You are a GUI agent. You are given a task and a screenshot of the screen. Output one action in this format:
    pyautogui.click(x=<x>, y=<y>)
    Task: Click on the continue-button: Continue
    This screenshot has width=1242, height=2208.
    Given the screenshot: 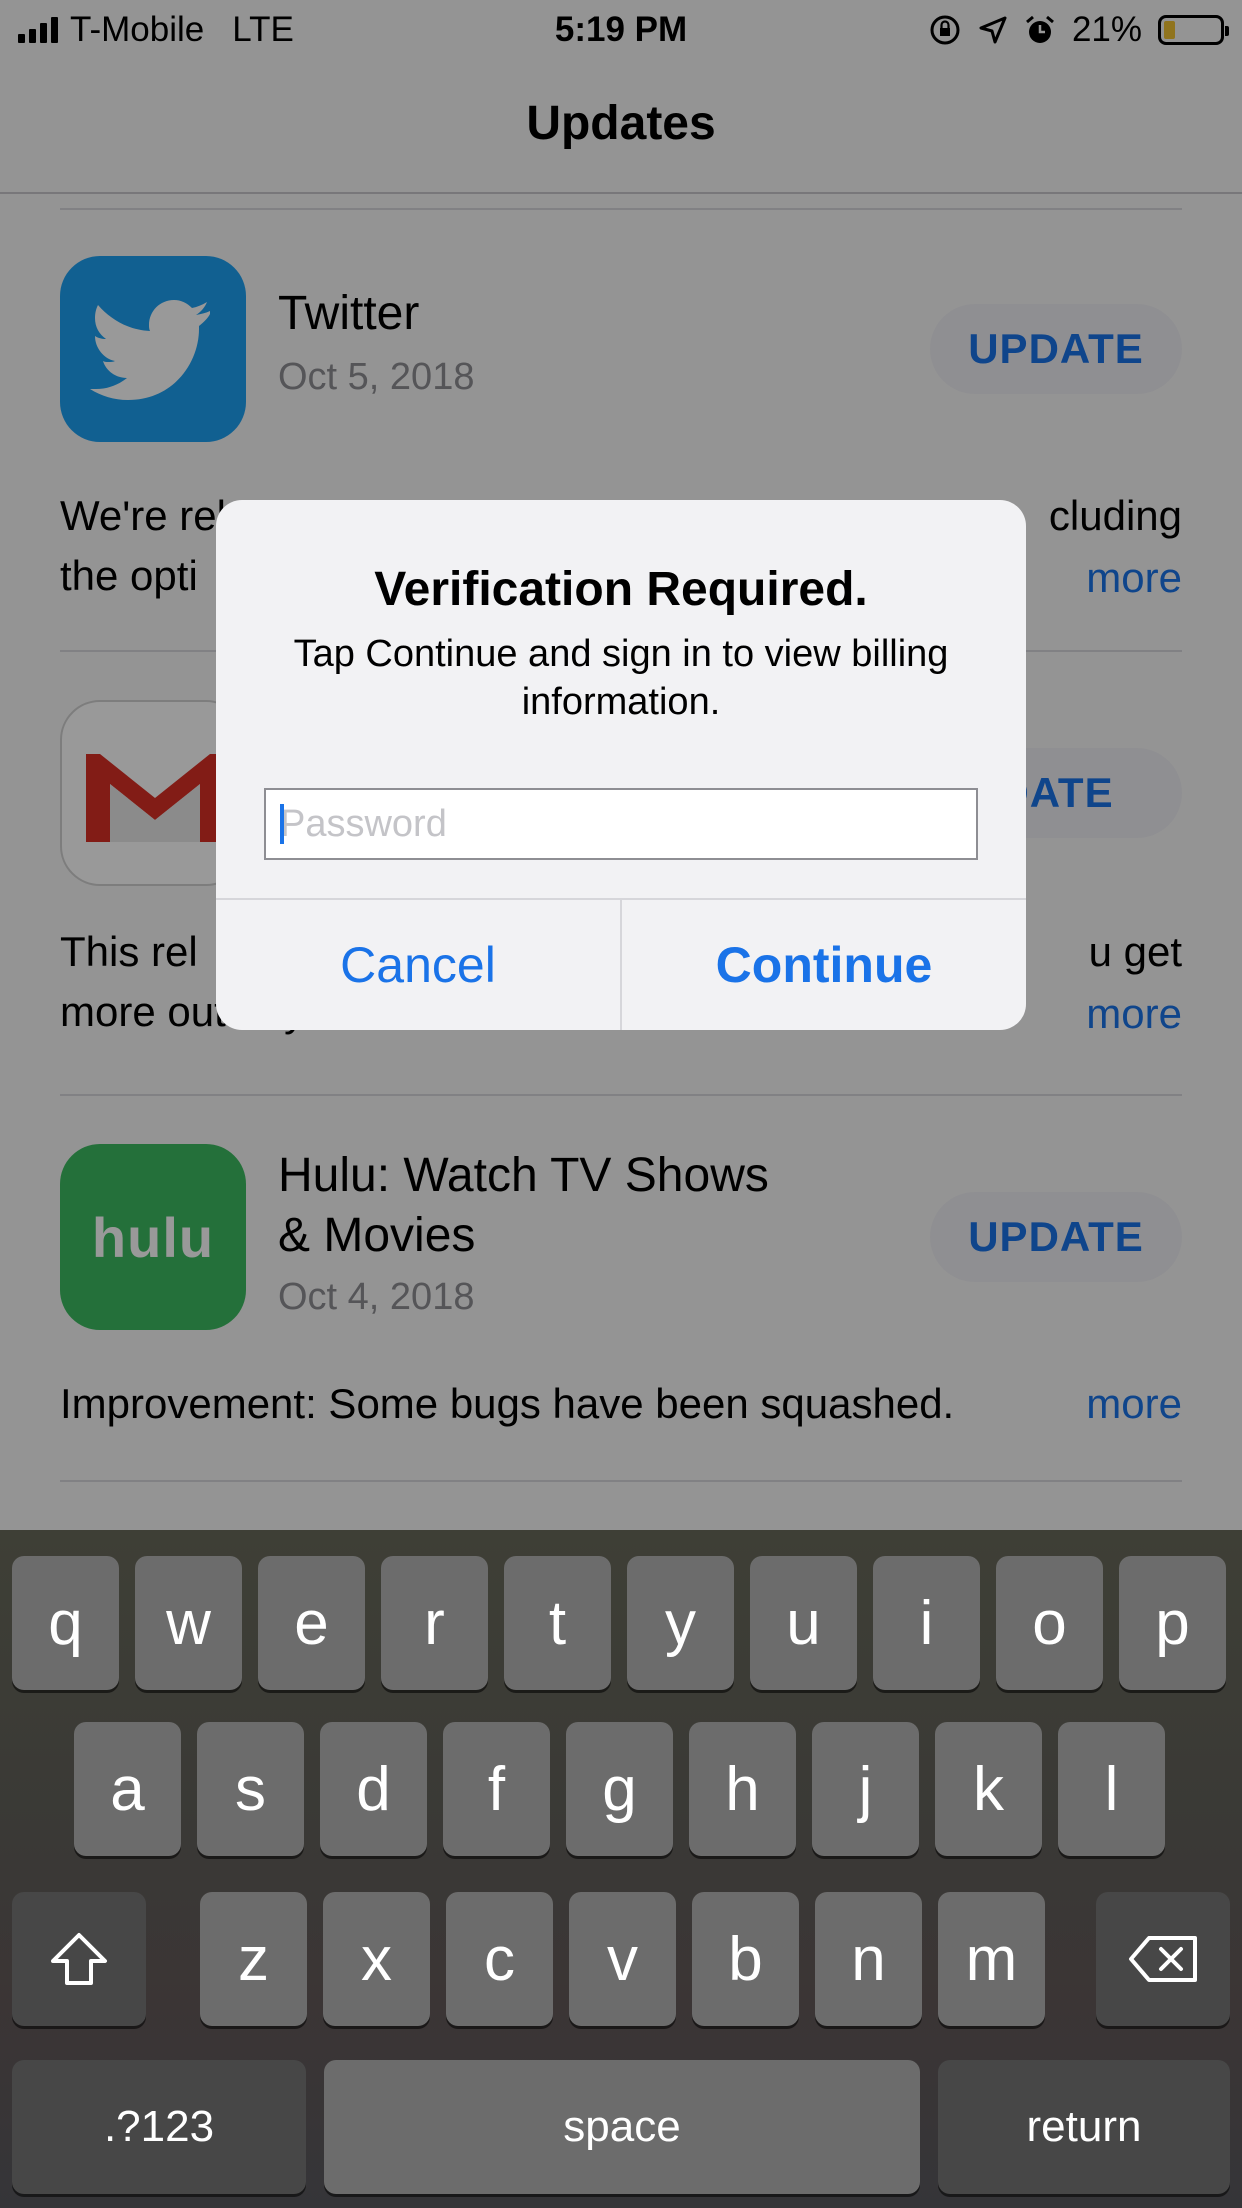 What is the action you would take?
    pyautogui.click(x=824, y=965)
    